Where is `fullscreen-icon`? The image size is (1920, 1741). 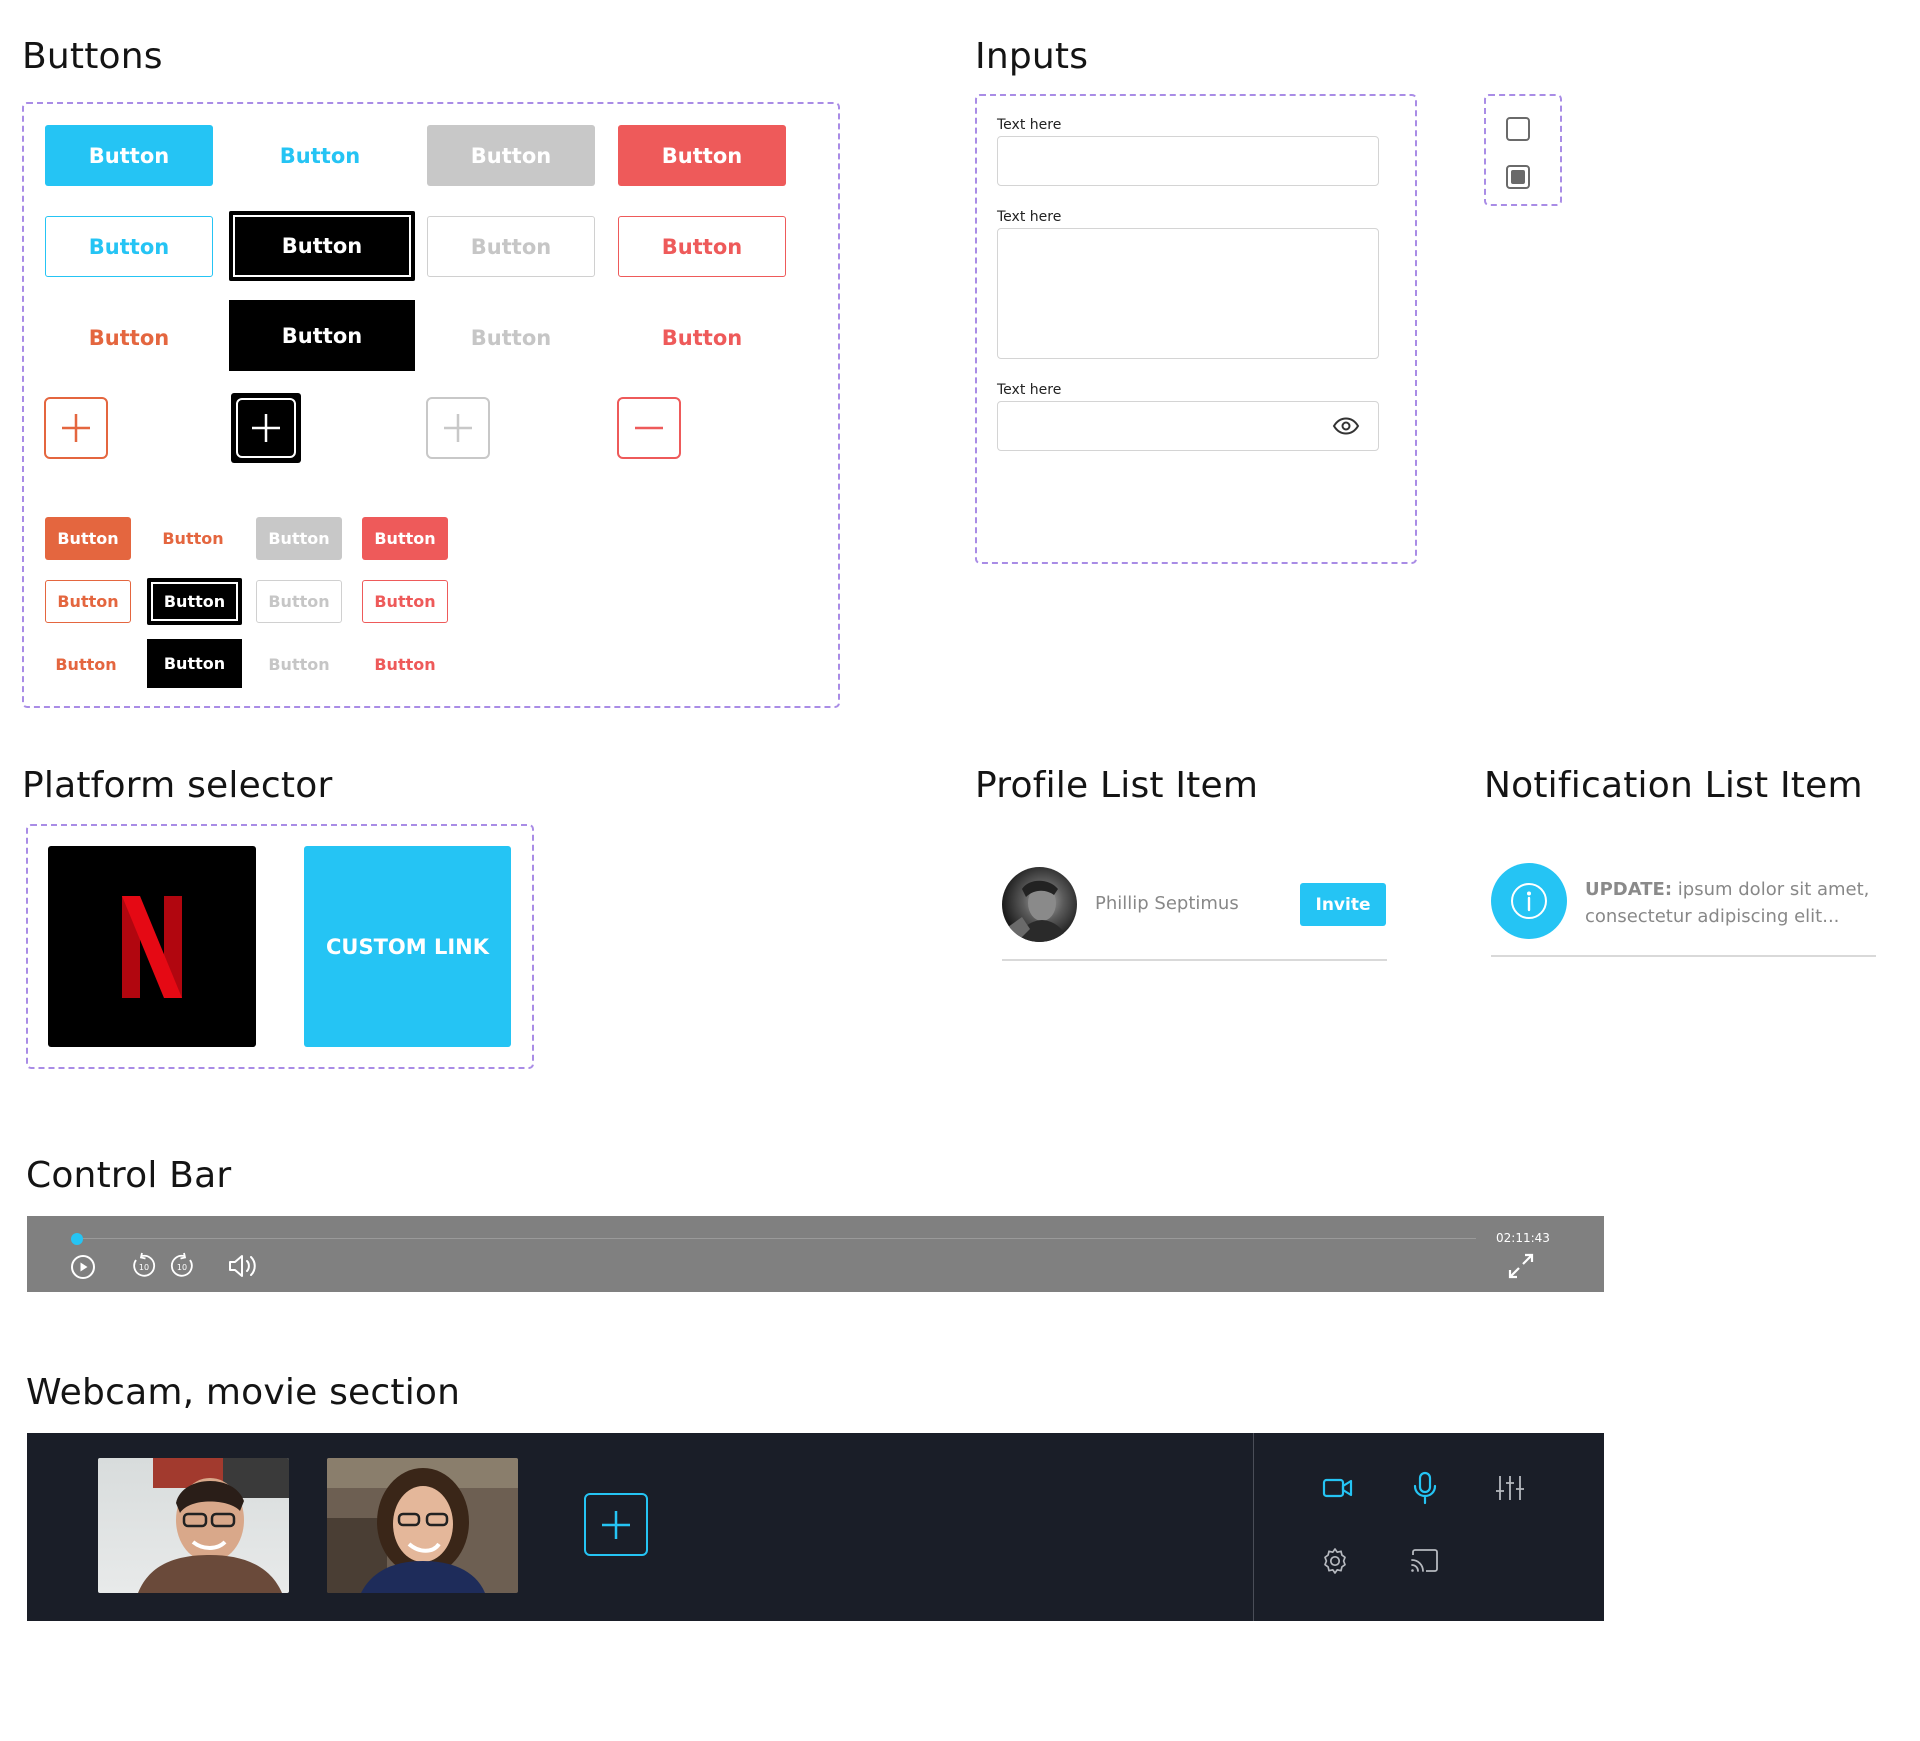
fullscreen-icon is located at coordinates (1521, 1266).